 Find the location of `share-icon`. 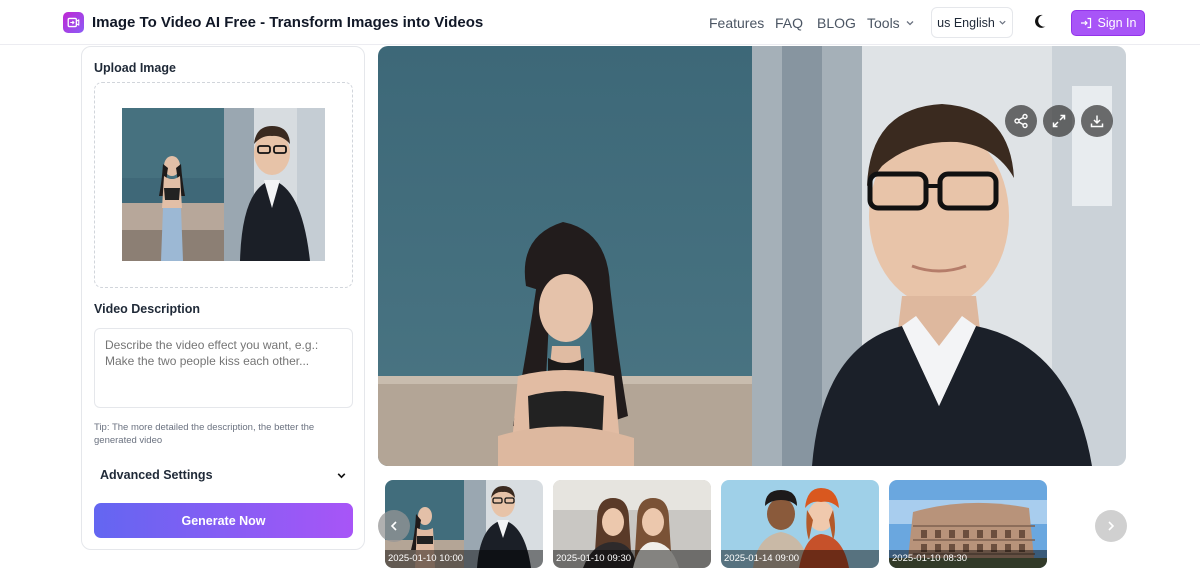

share-icon is located at coordinates (1021, 121).